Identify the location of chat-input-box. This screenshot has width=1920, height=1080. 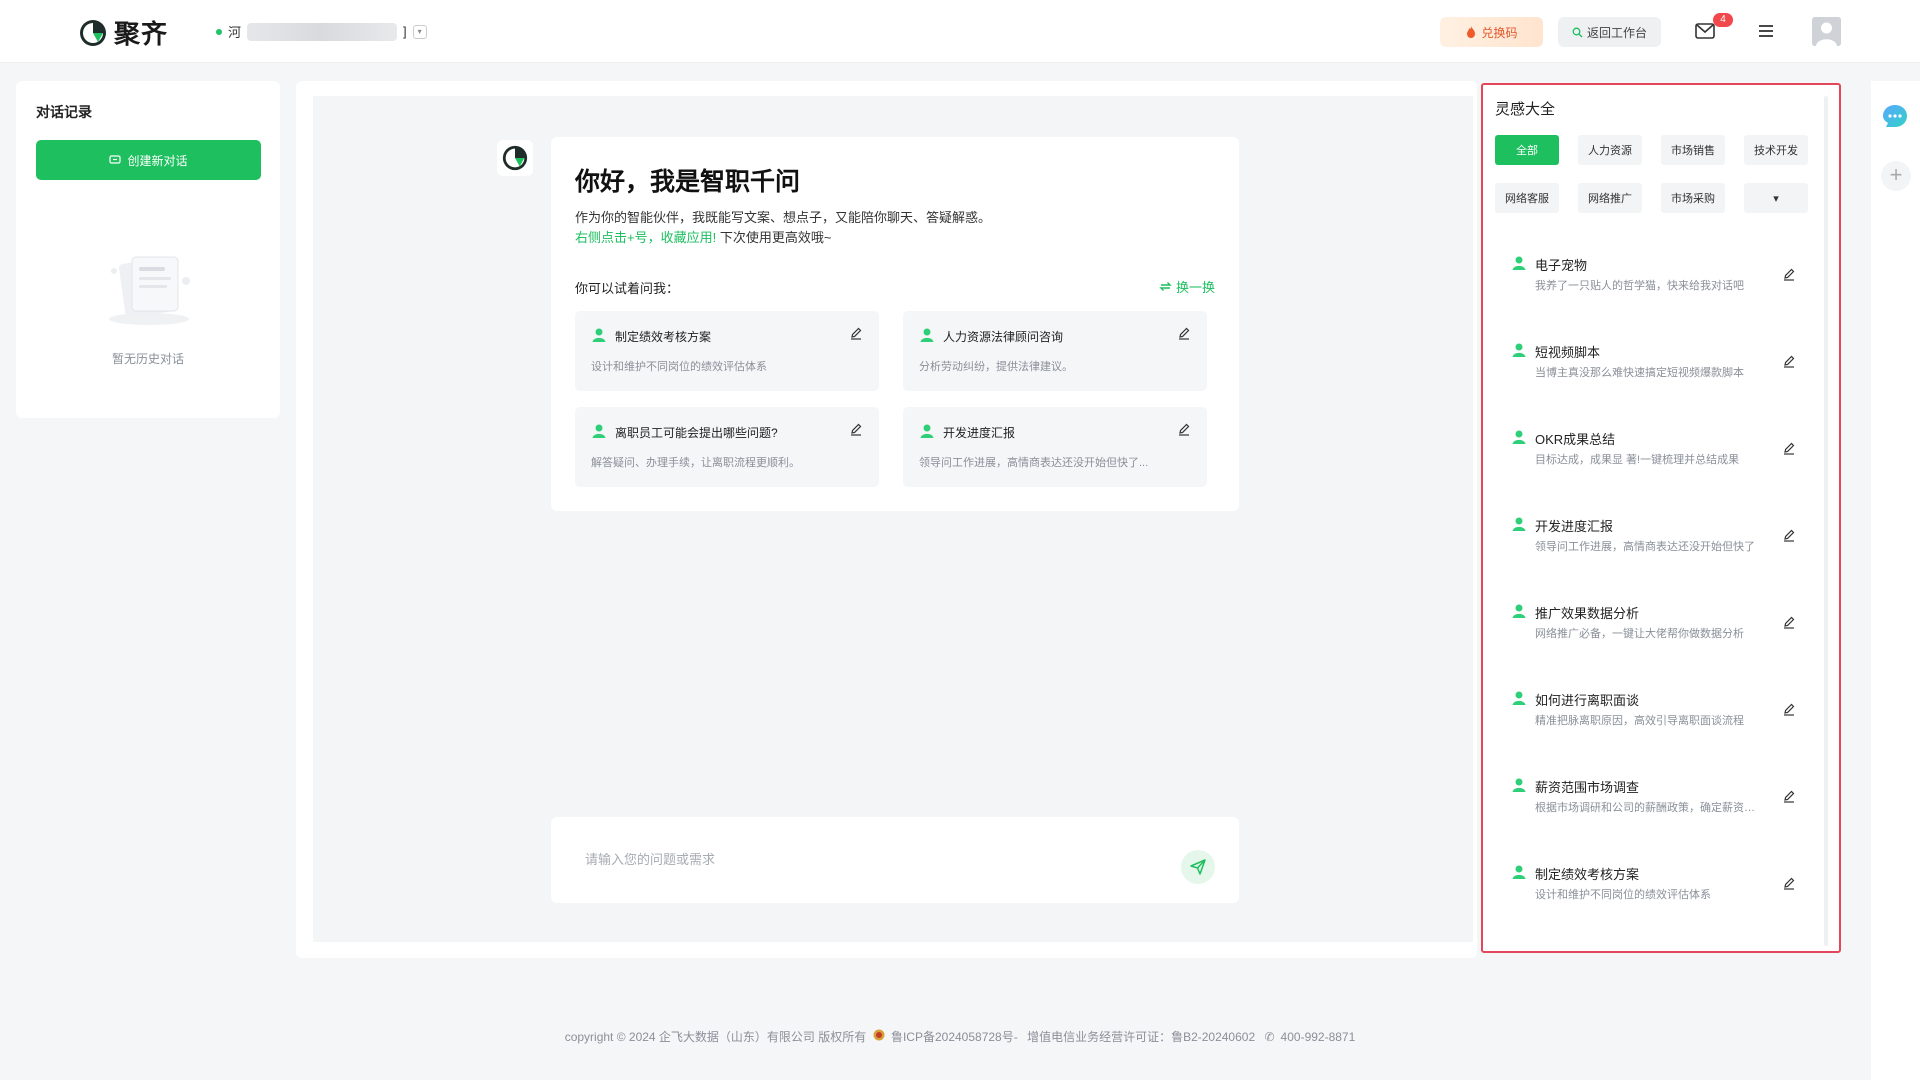
(895, 860).